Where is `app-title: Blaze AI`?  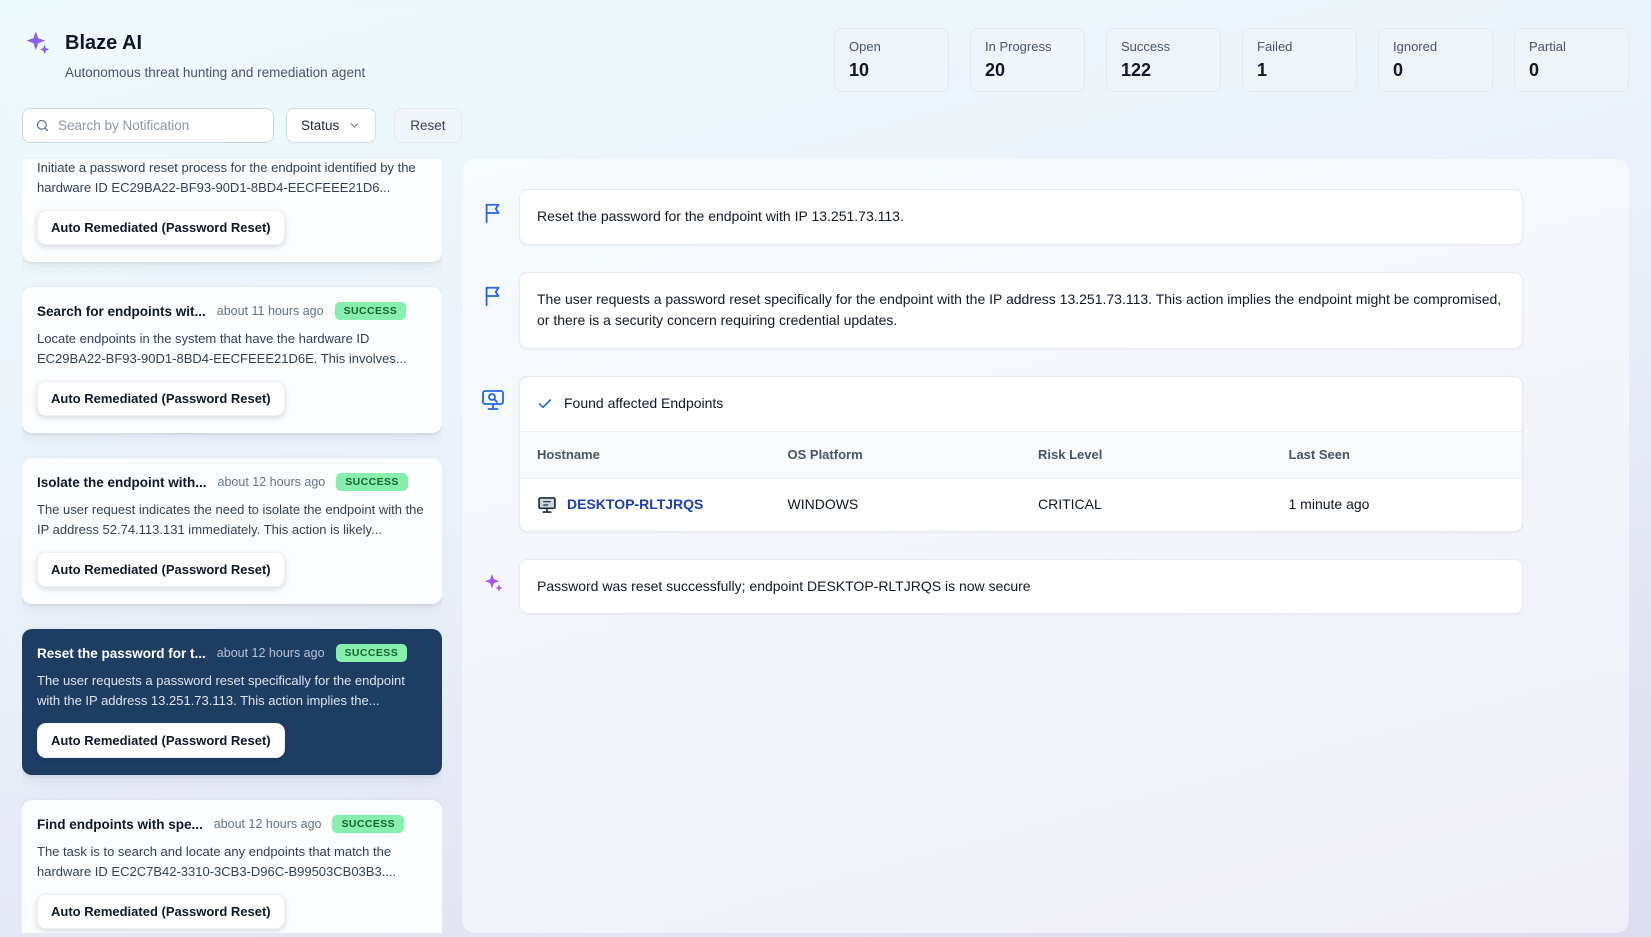
app-title: Blaze AI is located at coordinates (104, 42).